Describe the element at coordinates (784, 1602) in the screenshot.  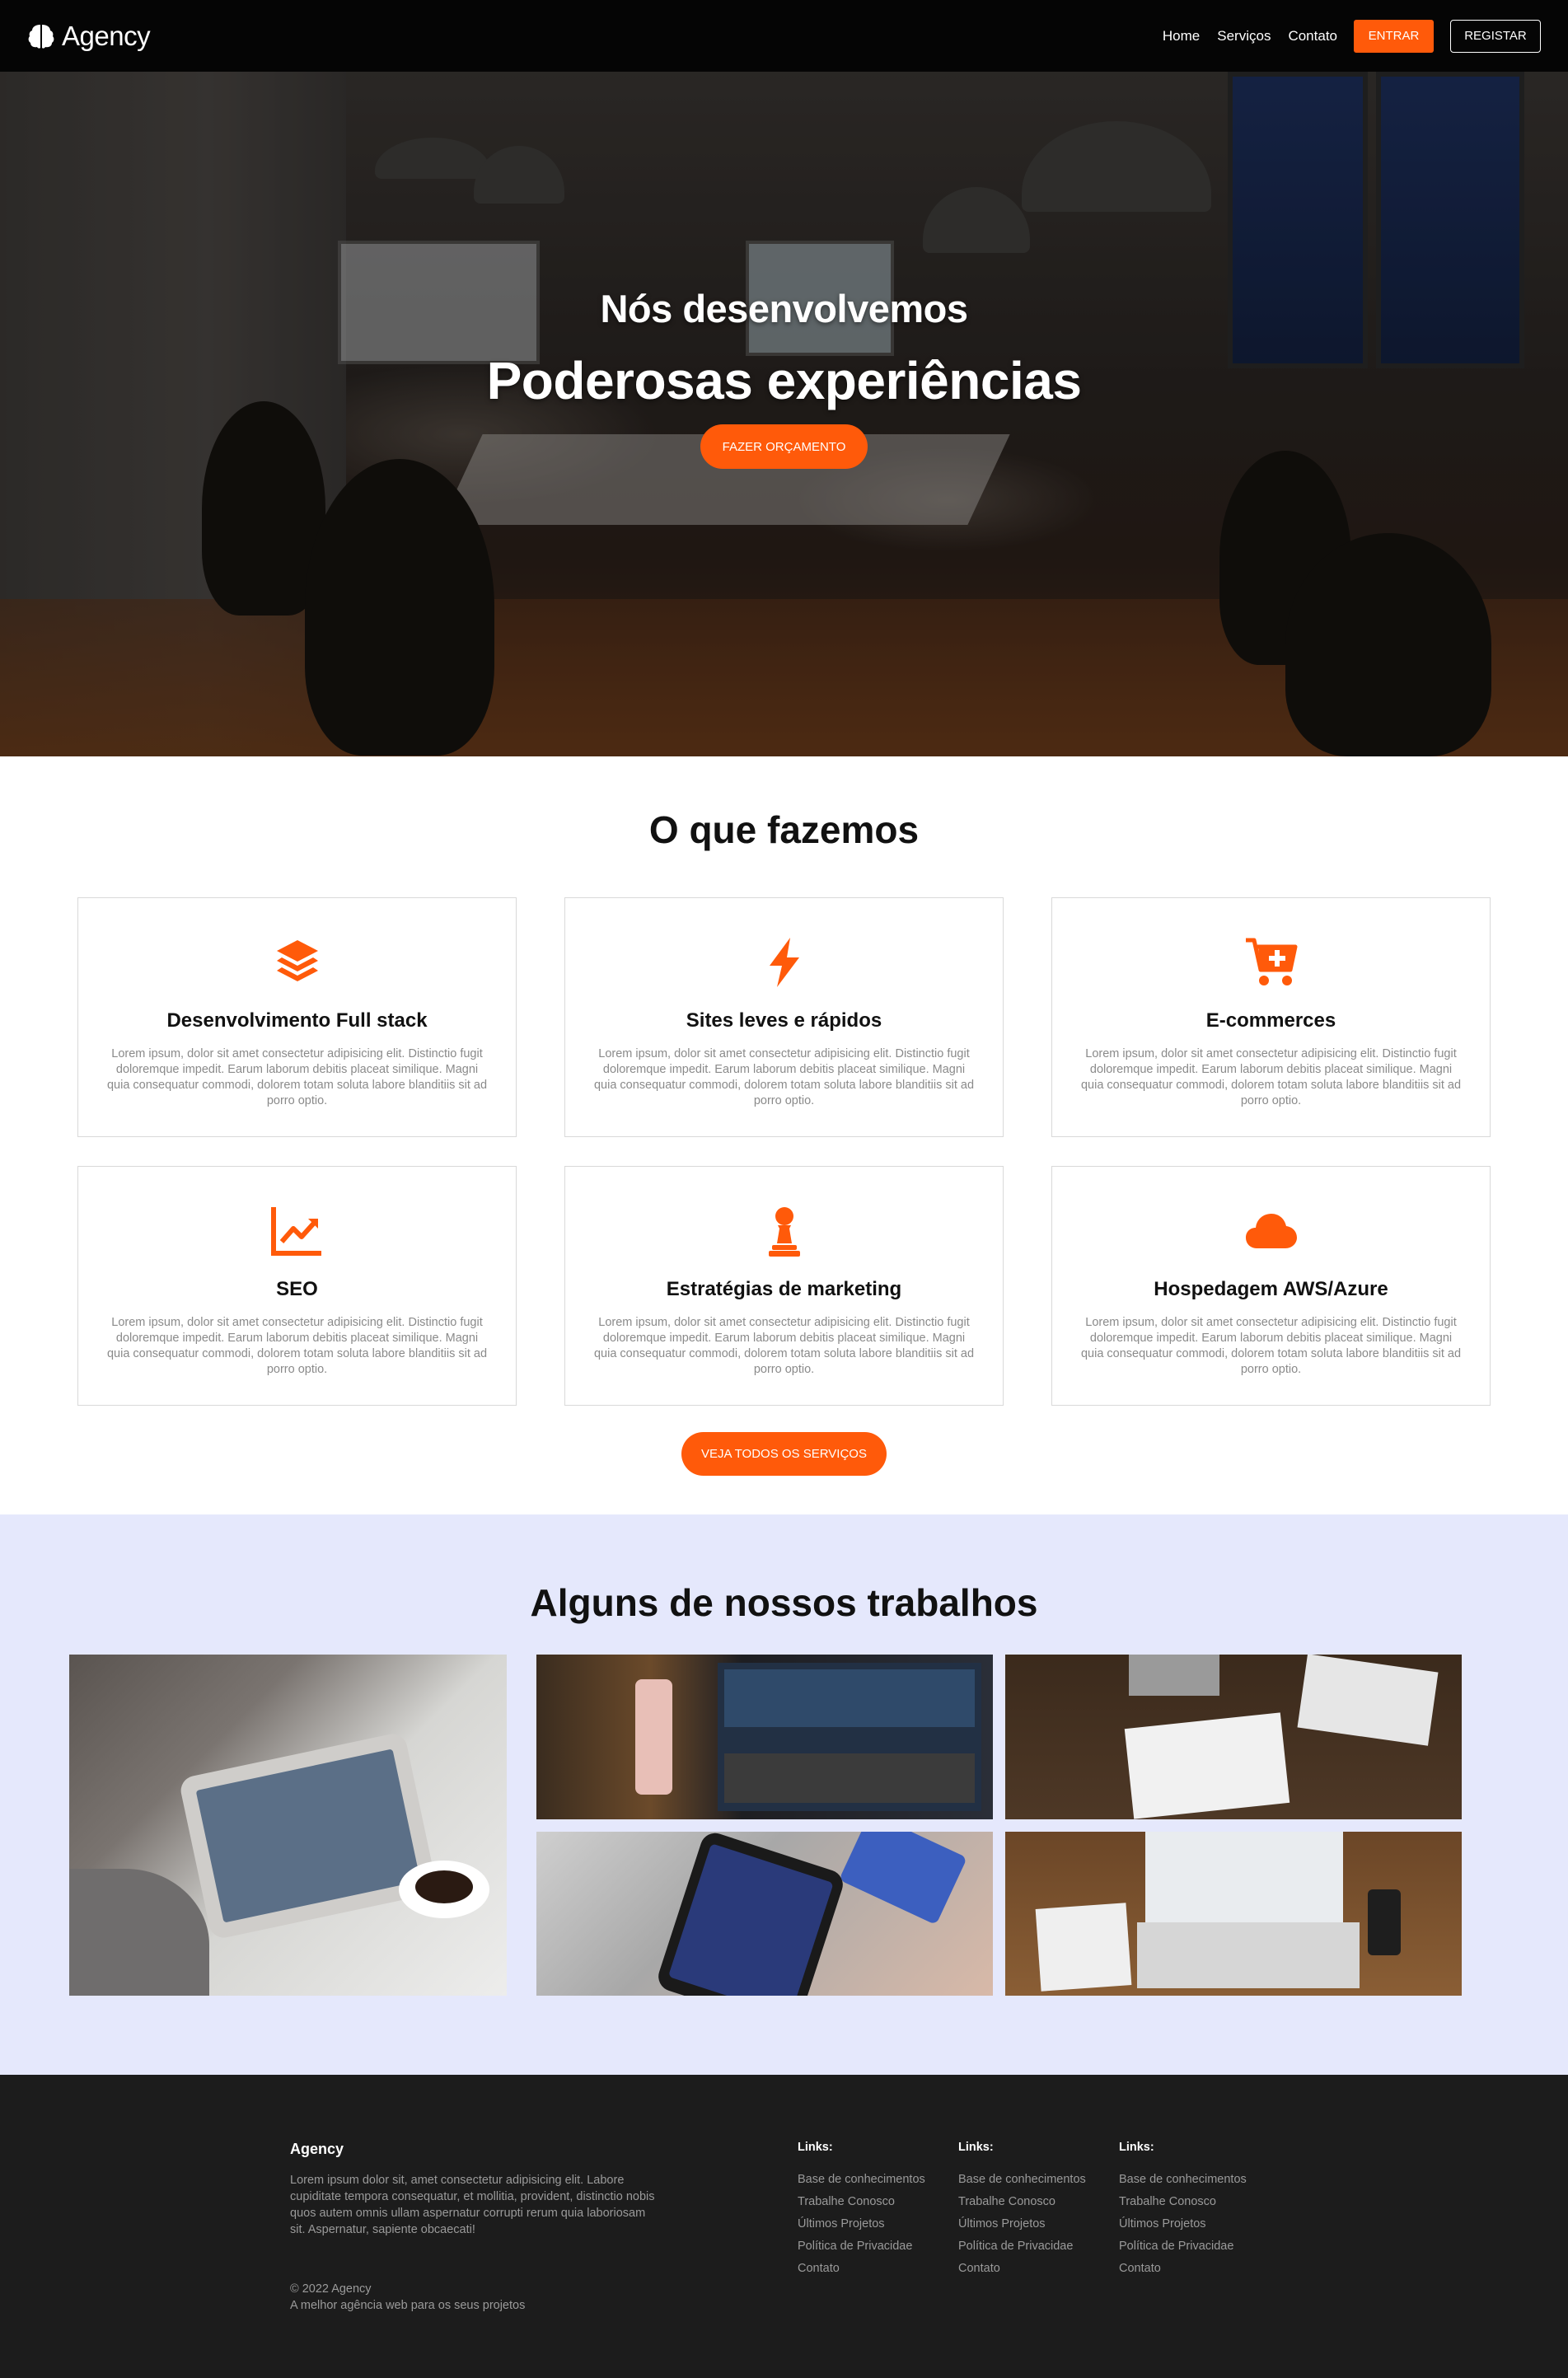
I see `portfolio-title: Alguns de nossos trabalhos` at that location.